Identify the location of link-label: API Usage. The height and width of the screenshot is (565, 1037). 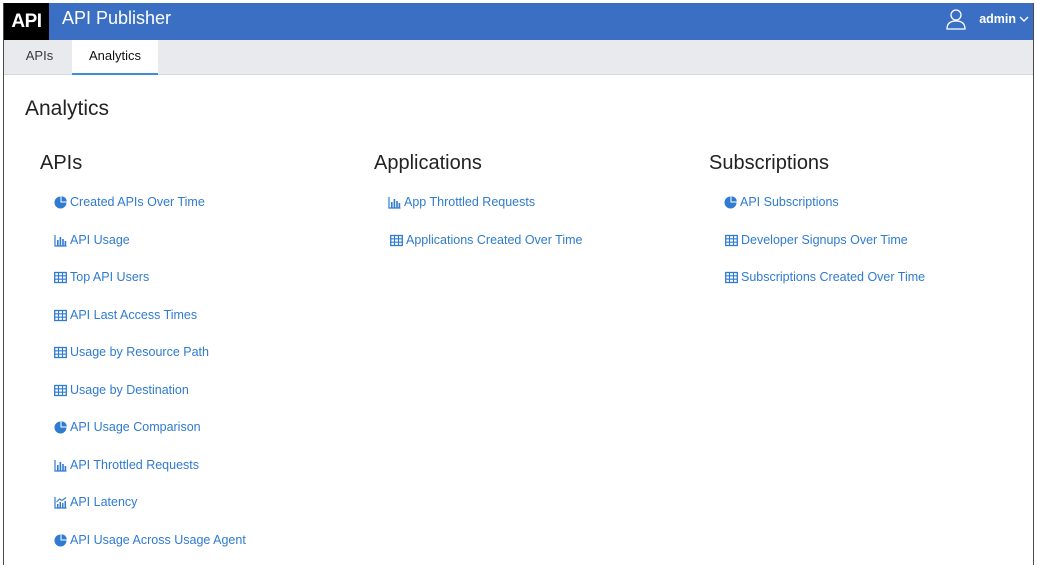
(100, 240).